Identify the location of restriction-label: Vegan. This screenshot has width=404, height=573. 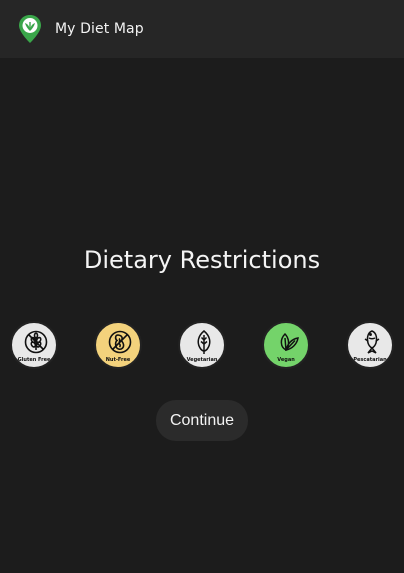
(286, 360).